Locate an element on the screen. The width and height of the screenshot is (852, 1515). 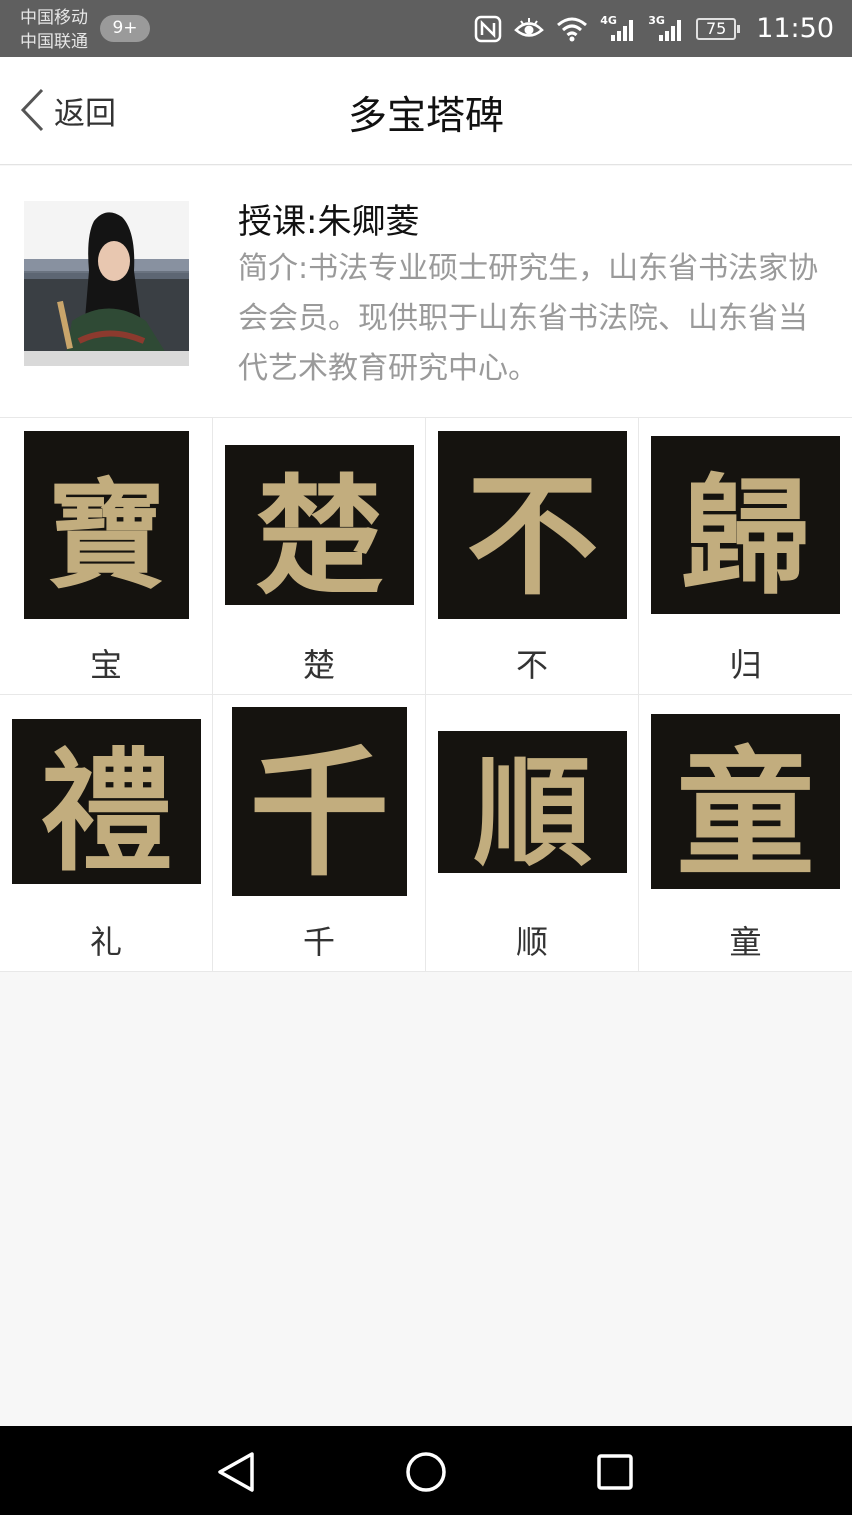
carrier-info: 中国移动 中国联通 is located at coordinates (54, 30).